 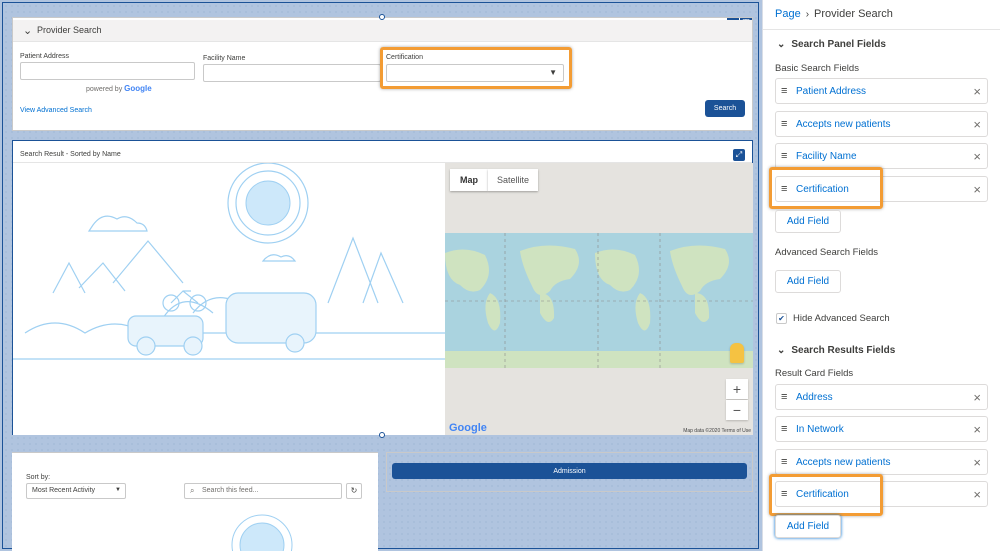 What do you see at coordinates (292, 73) in the screenshot?
I see `facility-name-input` at bounding box center [292, 73].